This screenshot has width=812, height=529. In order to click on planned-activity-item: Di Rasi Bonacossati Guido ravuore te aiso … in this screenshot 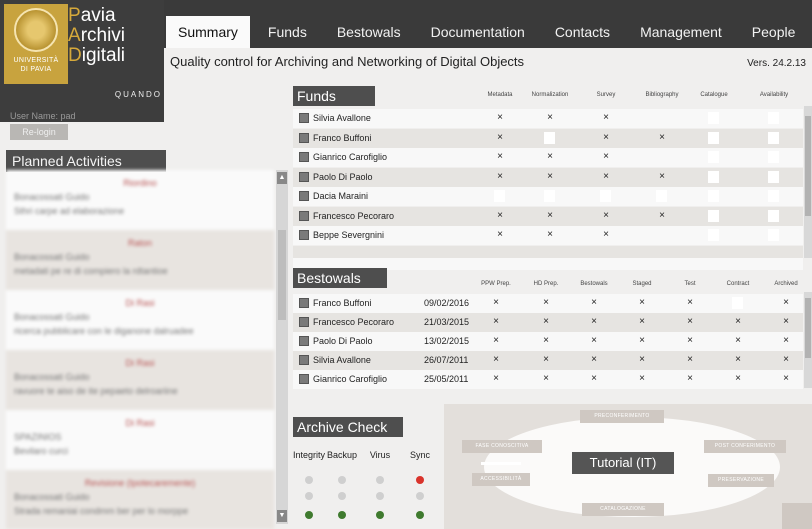, I will do `click(140, 380)`.